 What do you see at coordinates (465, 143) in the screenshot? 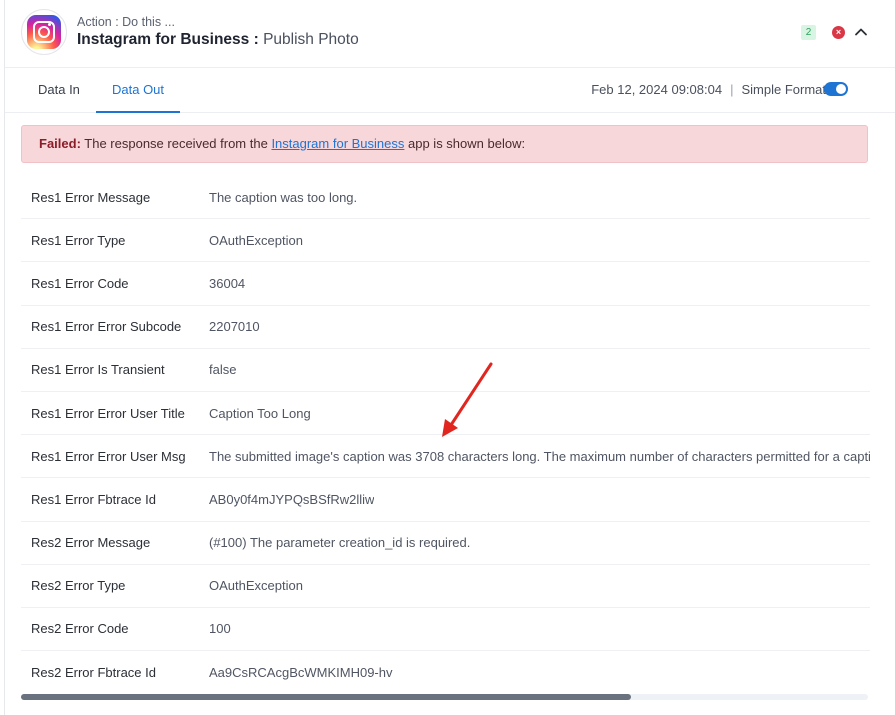
I see `alert-text-after: app is shown below:` at bounding box center [465, 143].